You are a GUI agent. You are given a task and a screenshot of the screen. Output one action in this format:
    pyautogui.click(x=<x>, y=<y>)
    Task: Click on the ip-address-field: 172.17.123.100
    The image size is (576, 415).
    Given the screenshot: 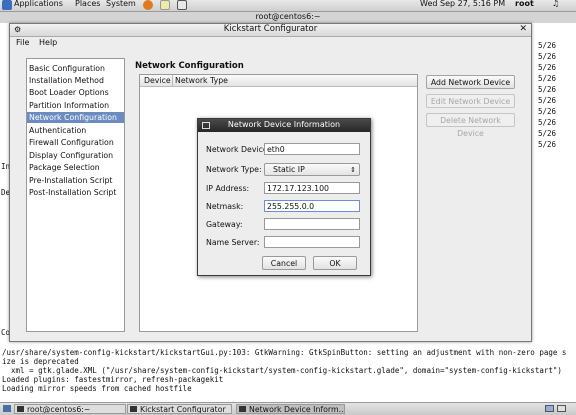 What is the action you would take?
    pyautogui.click(x=312, y=188)
    